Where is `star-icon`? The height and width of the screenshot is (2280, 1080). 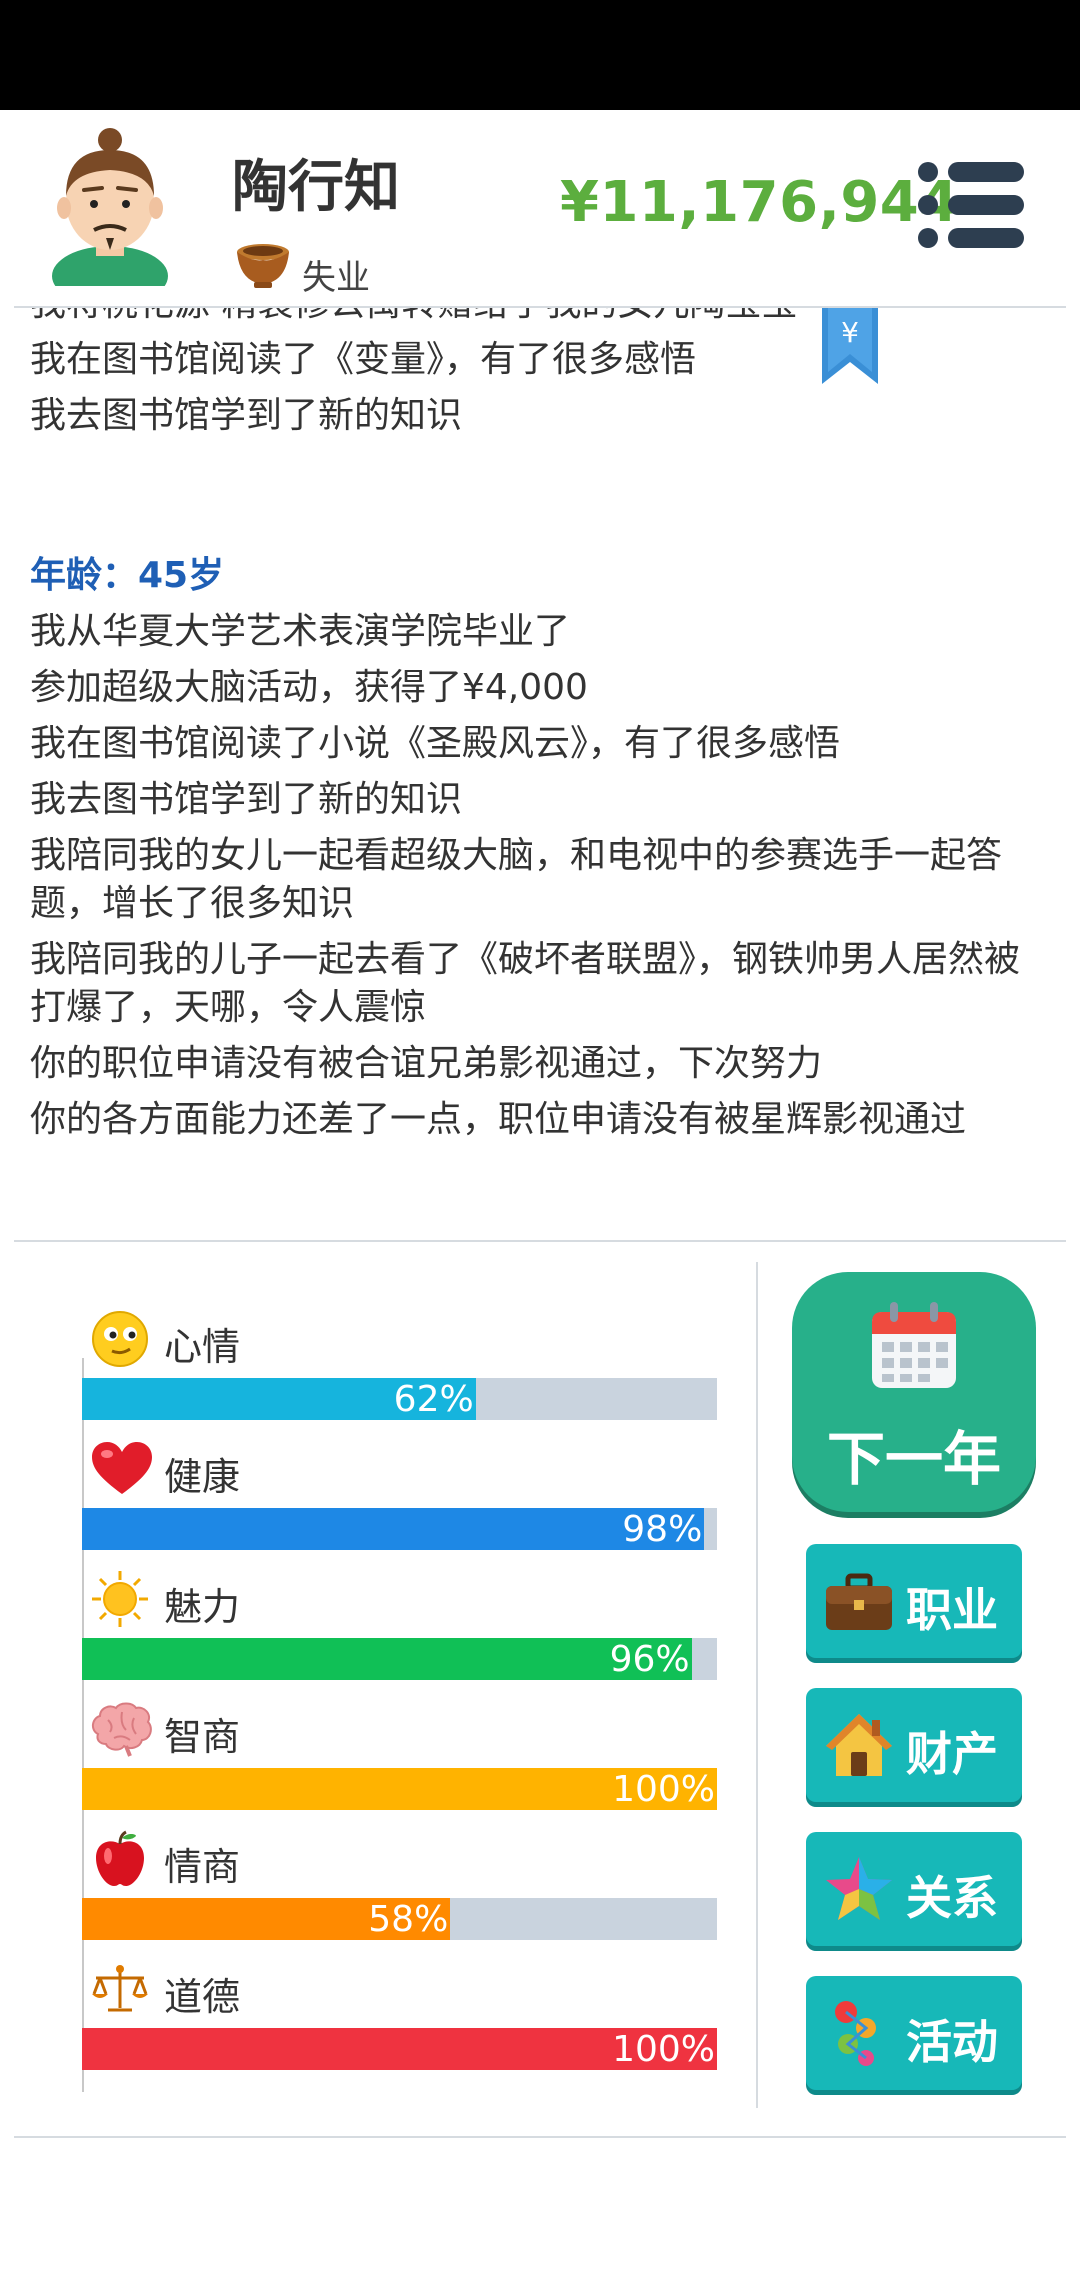
star-icon is located at coordinates (859, 1888).